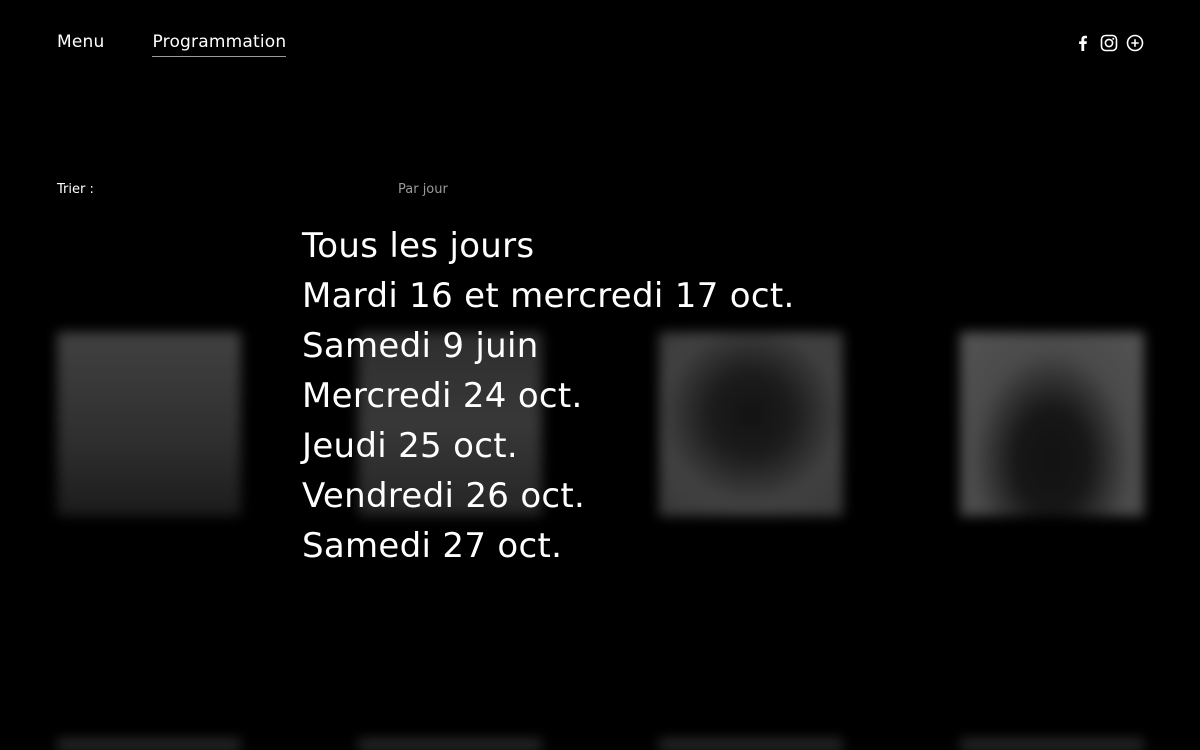  What do you see at coordinates (548, 246) in the screenshot?
I see `day-option-all: Tous les jours` at bounding box center [548, 246].